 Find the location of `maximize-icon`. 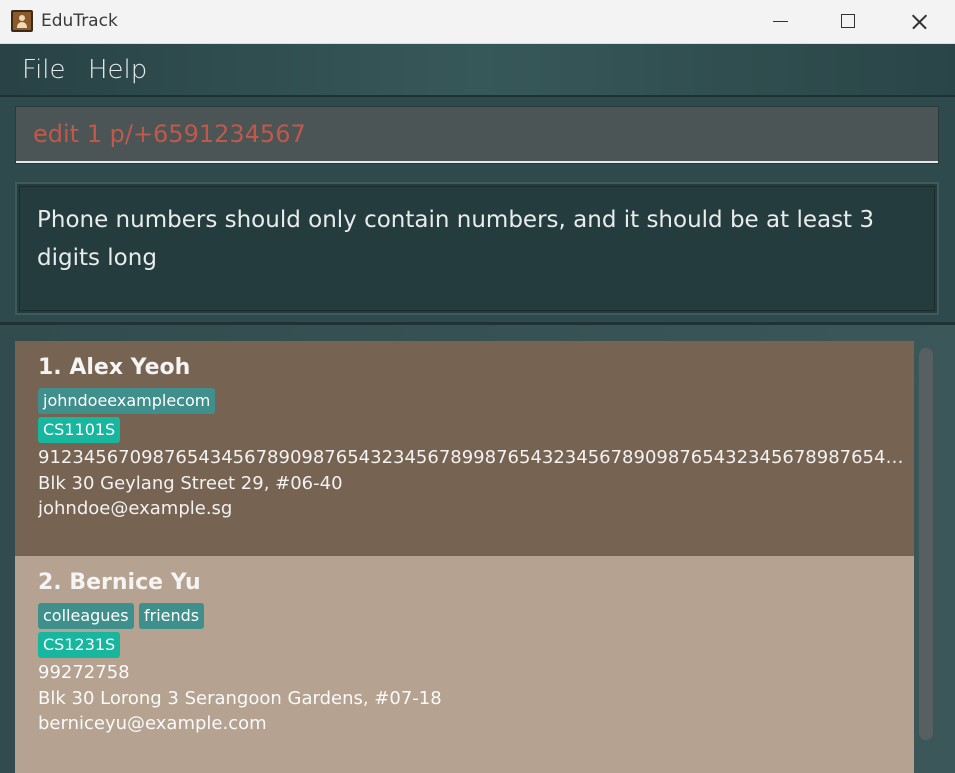

maximize-icon is located at coordinates (848, 21).